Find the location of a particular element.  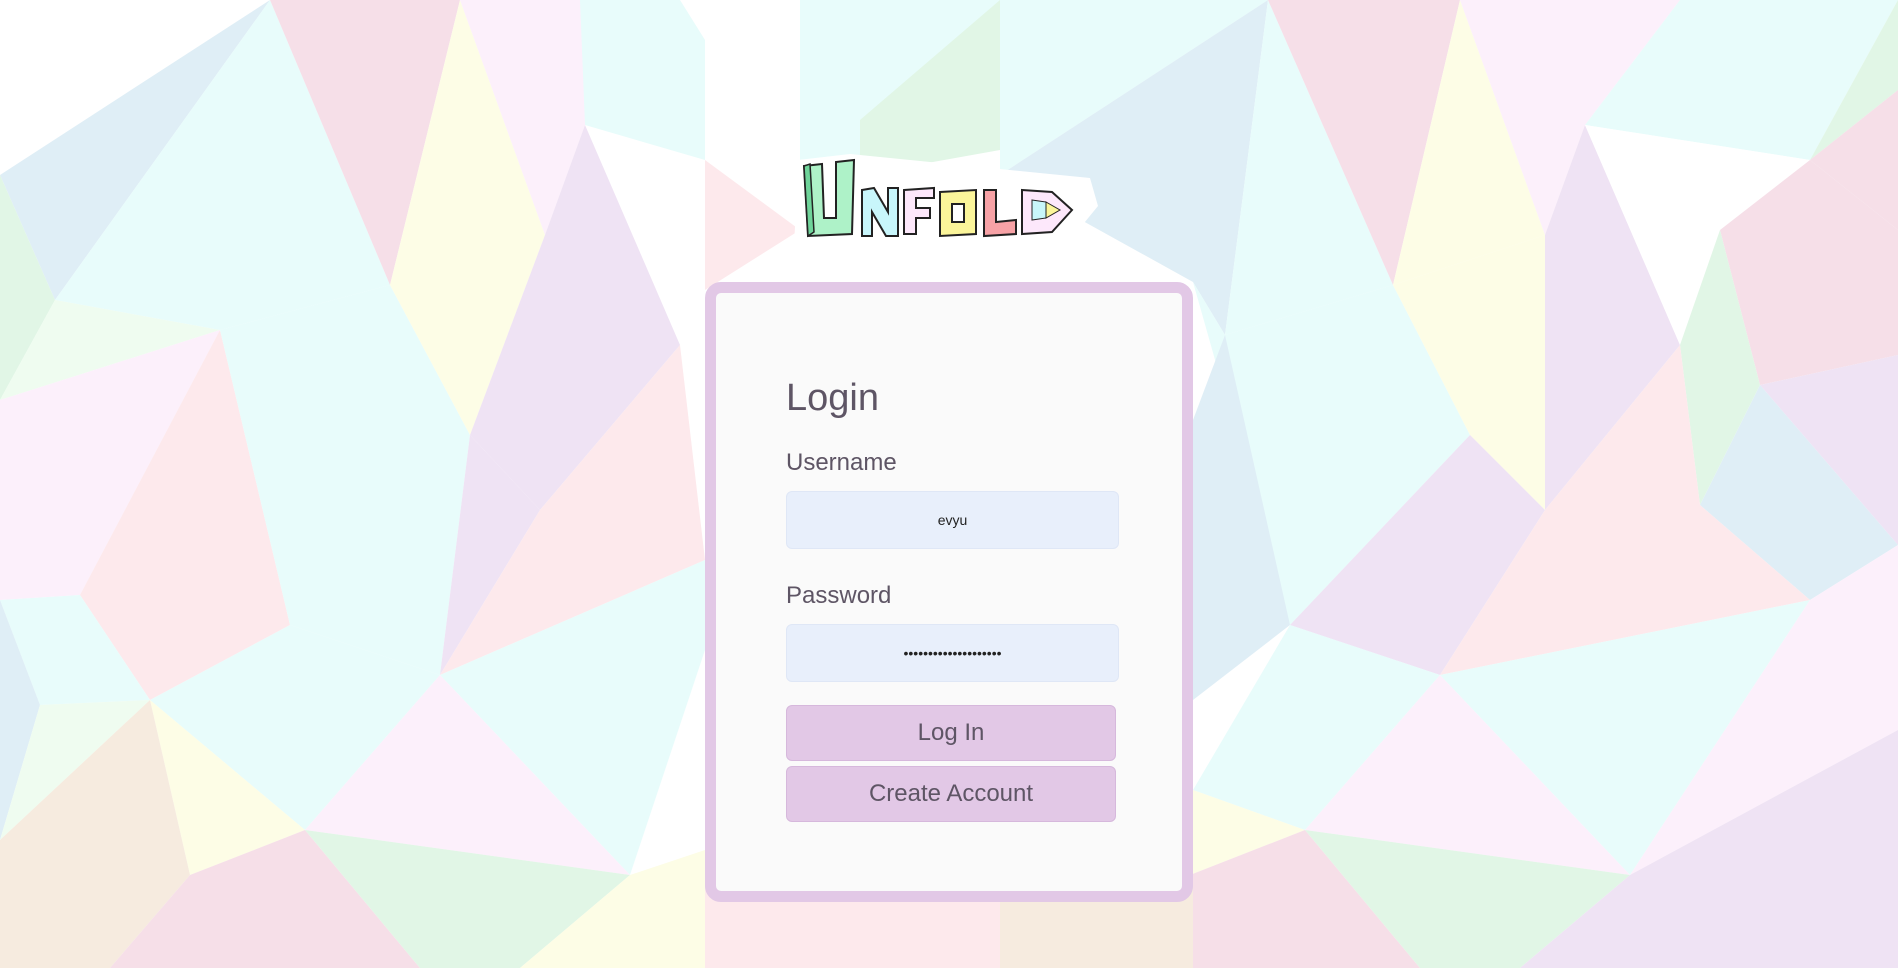

unfold-logo is located at coordinates (946, 205).